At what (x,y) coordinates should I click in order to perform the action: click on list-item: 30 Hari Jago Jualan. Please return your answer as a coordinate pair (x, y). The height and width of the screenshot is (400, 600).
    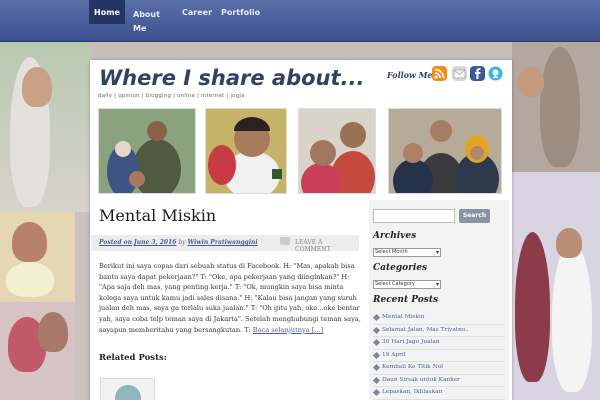
    Looking at the image, I should click on (438, 343).